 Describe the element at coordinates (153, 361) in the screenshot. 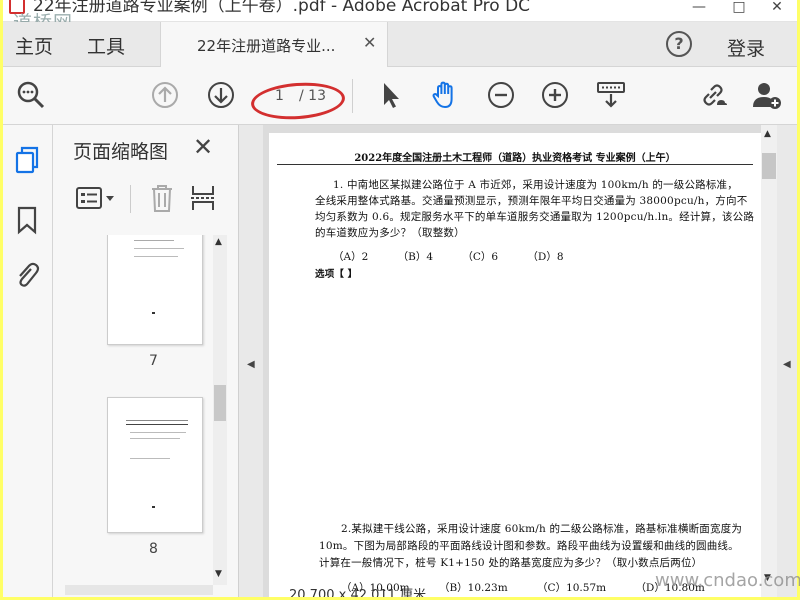

I see `thumbnail-label: 7` at that location.